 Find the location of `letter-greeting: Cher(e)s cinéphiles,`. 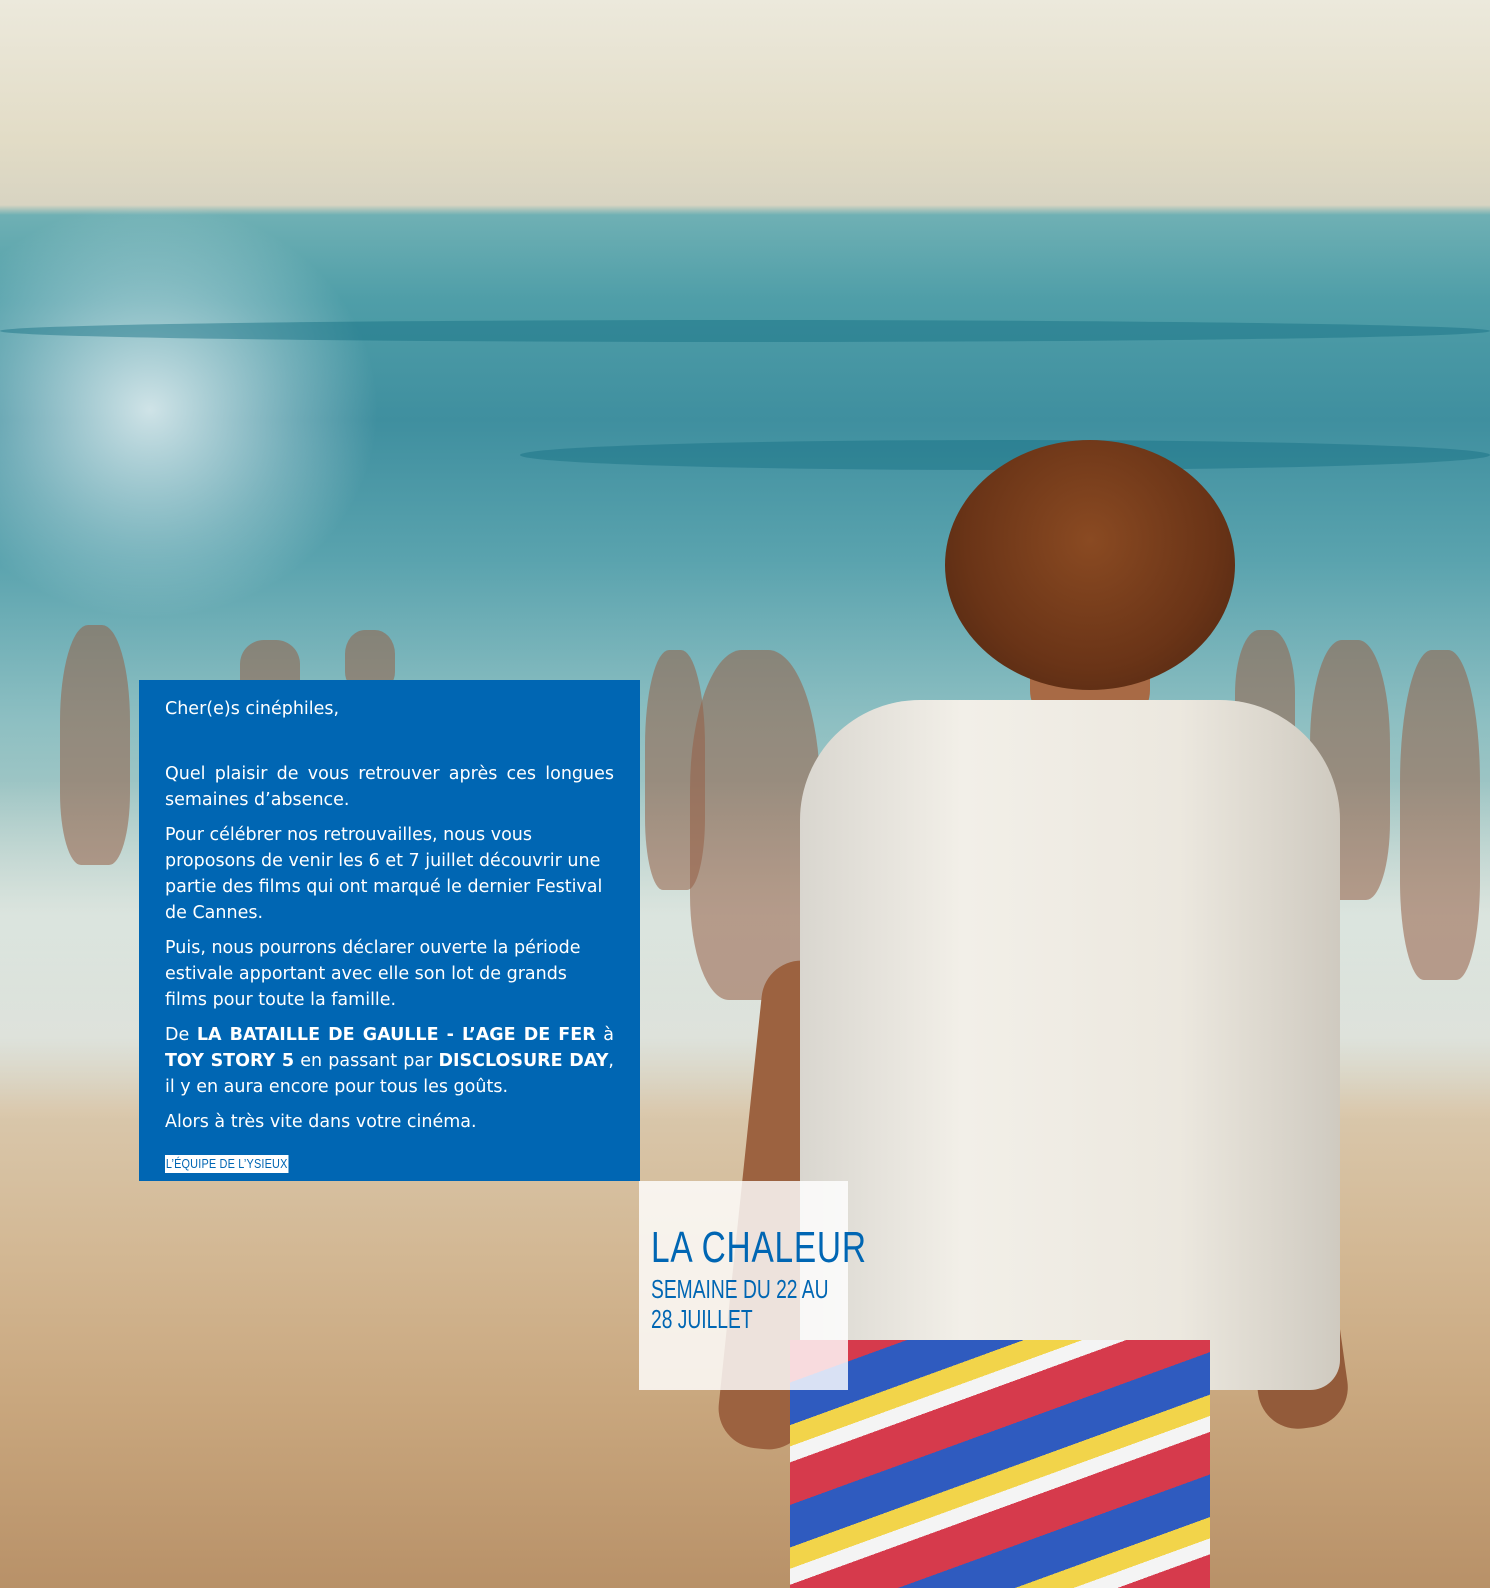

letter-greeting: Cher(e)s cinéphiles, is located at coordinates (252, 709).